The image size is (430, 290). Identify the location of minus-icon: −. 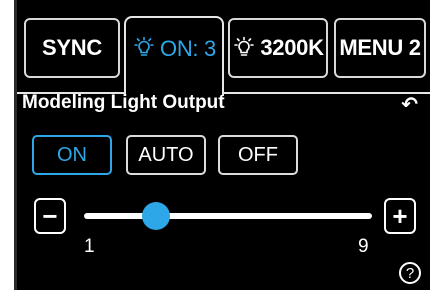
(50, 216).